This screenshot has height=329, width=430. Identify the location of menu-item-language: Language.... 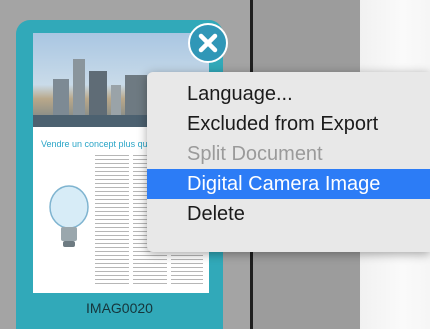
(288, 94).